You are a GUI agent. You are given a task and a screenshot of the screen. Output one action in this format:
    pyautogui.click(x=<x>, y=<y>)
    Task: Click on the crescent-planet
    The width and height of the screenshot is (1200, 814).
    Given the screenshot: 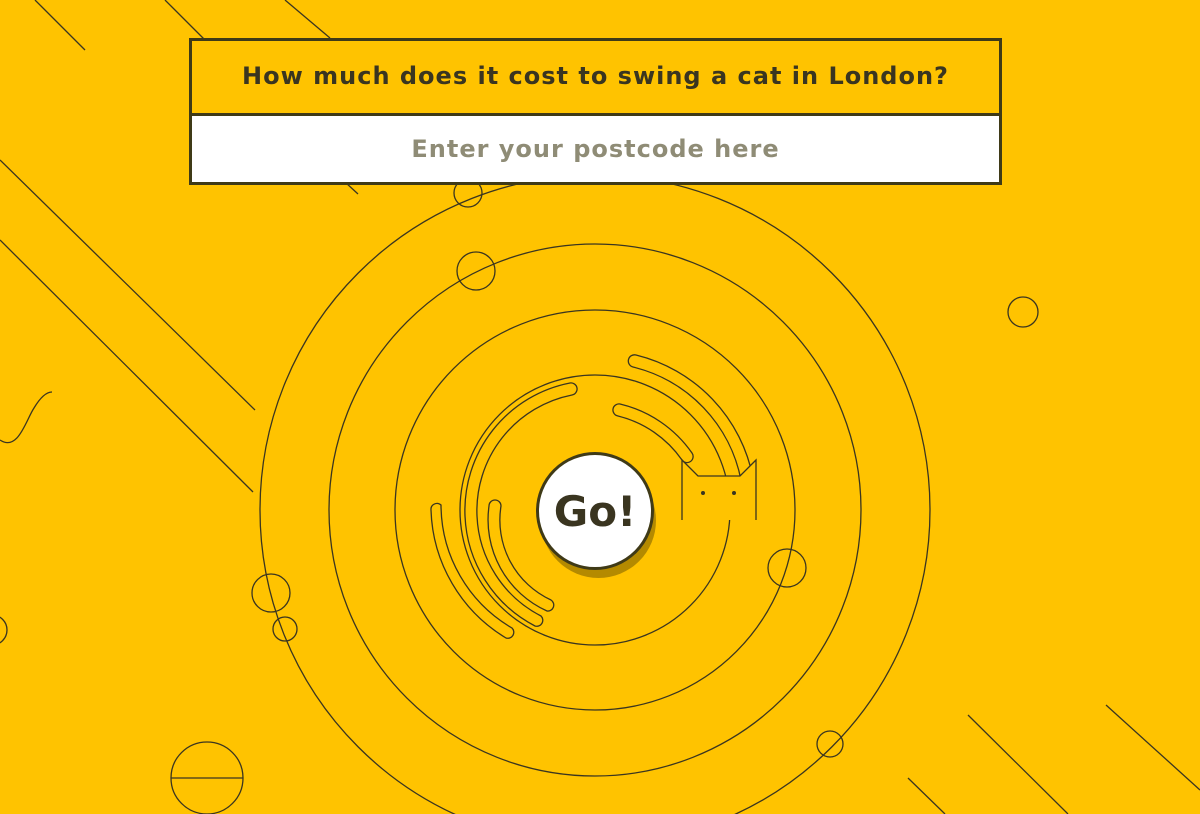 What is the action you would take?
    pyautogui.click(x=4, y=630)
    